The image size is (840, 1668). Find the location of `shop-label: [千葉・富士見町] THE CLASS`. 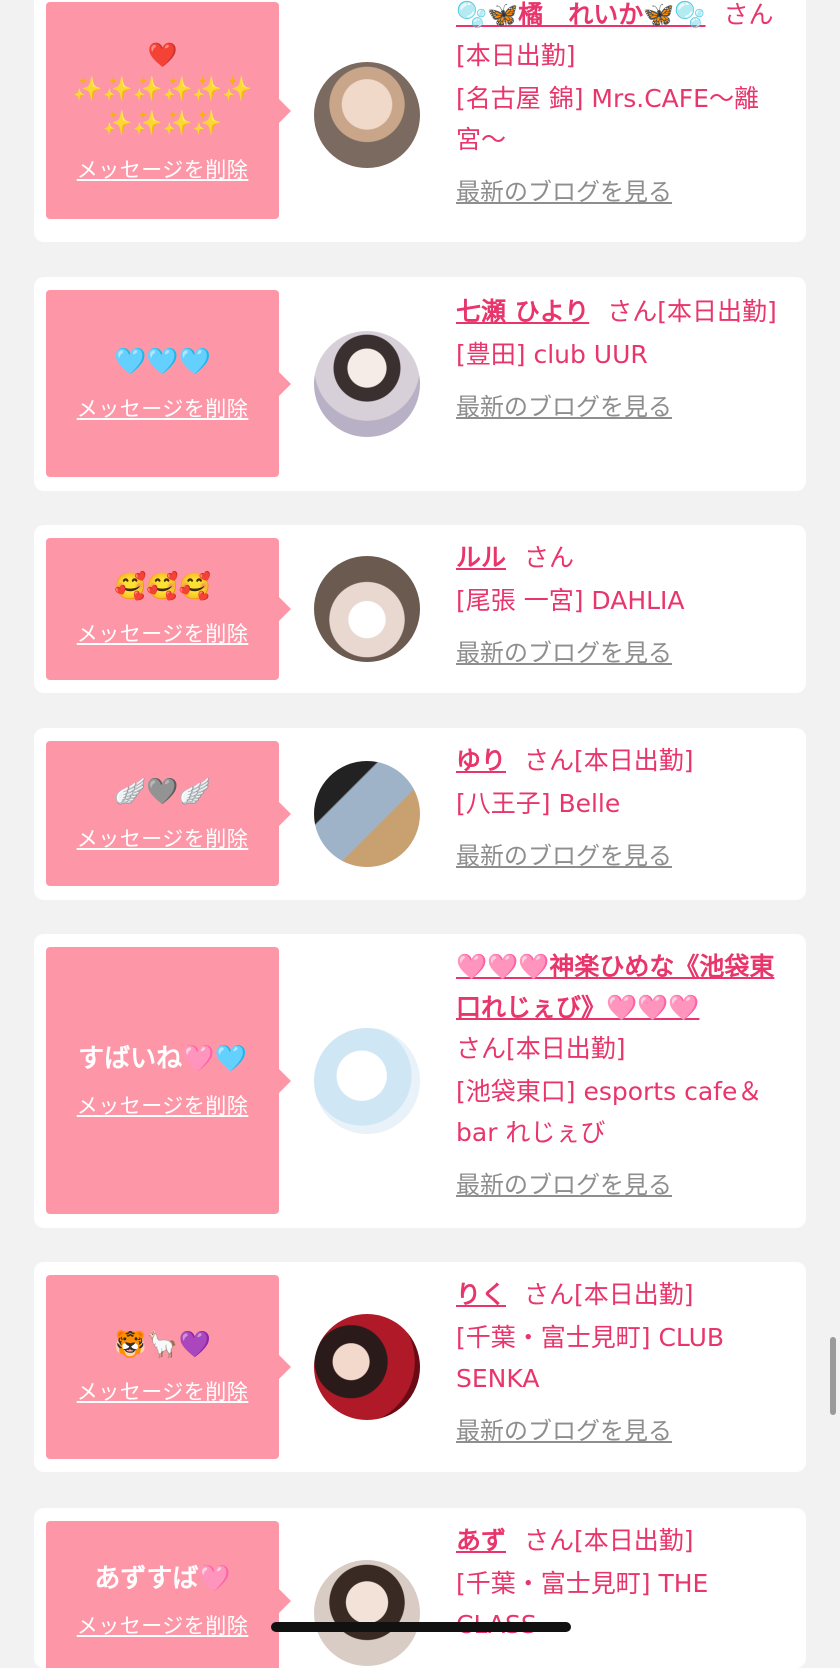

shop-label: [千葉・富士見町] THE CLASS is located at coordinates (582, 1604).